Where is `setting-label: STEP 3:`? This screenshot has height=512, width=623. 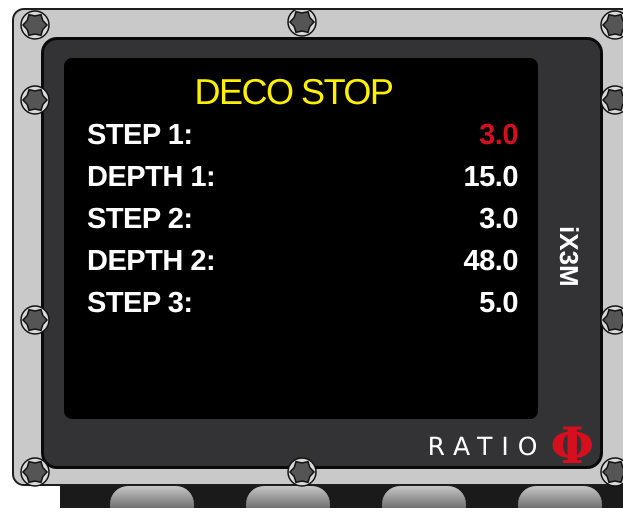
setting-label: STEP 3: is located at coordinates (140, 303).